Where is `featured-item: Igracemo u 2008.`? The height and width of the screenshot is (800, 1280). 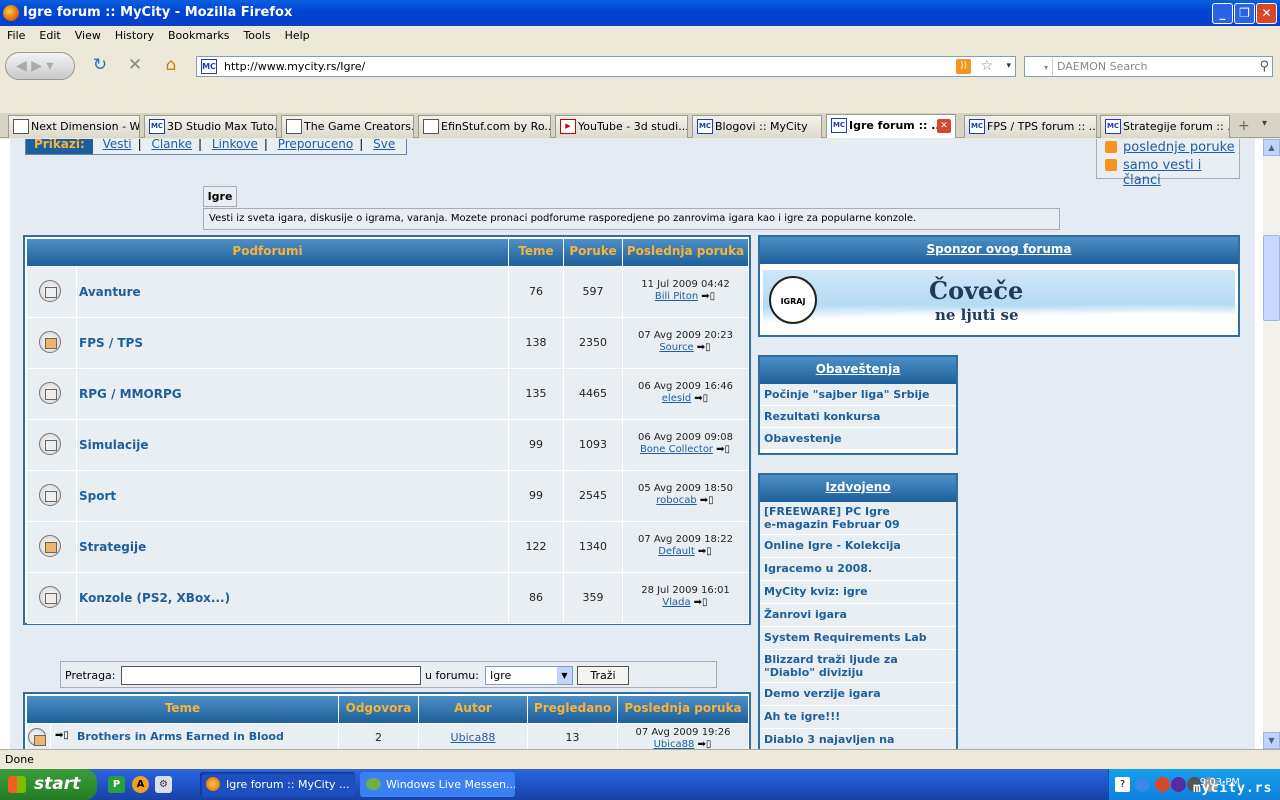
featured-item: Igracemo u 2008. is located at coordinates (858, 569).